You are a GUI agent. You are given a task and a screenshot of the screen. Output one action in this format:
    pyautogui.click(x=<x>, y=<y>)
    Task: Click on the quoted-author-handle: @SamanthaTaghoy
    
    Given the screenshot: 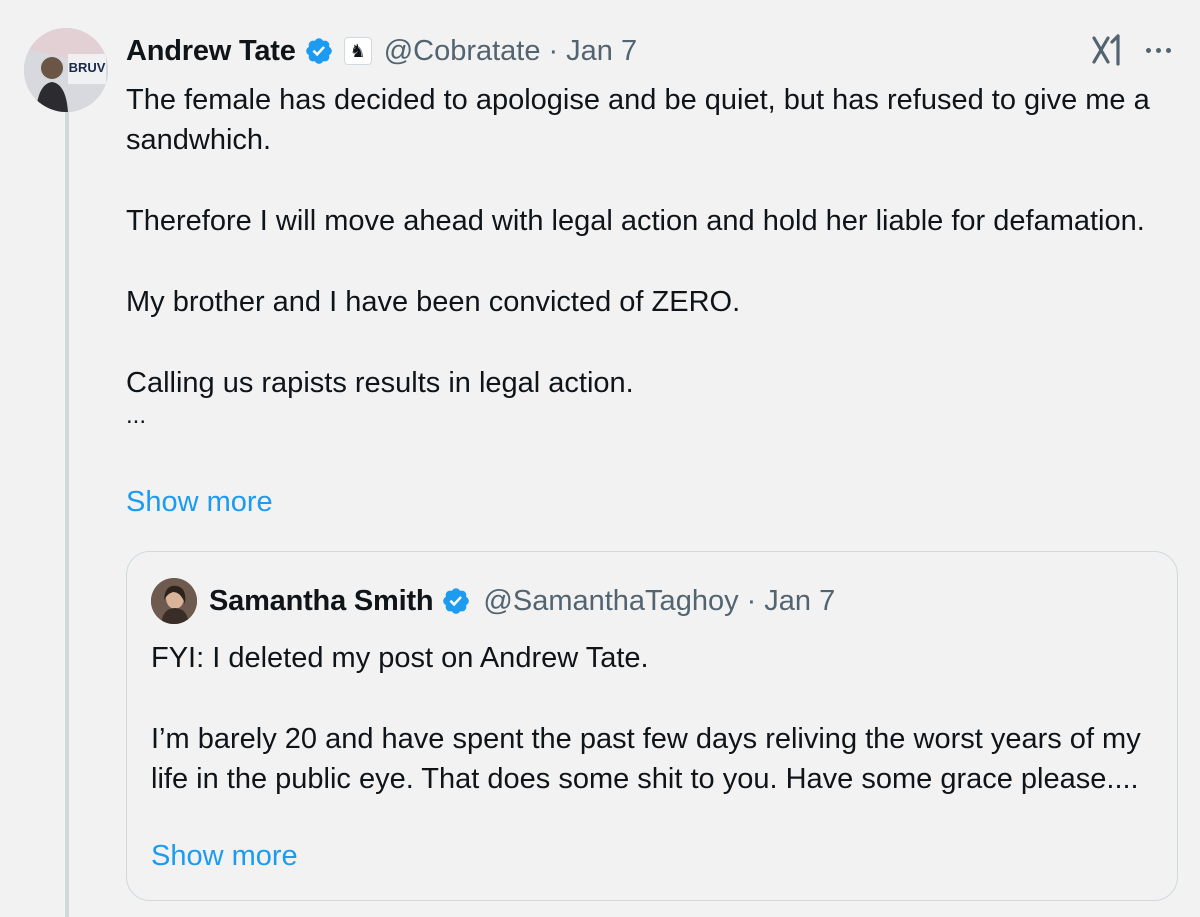 What is the action you would take?
    pyautogui.click(x=610, y=601)
    